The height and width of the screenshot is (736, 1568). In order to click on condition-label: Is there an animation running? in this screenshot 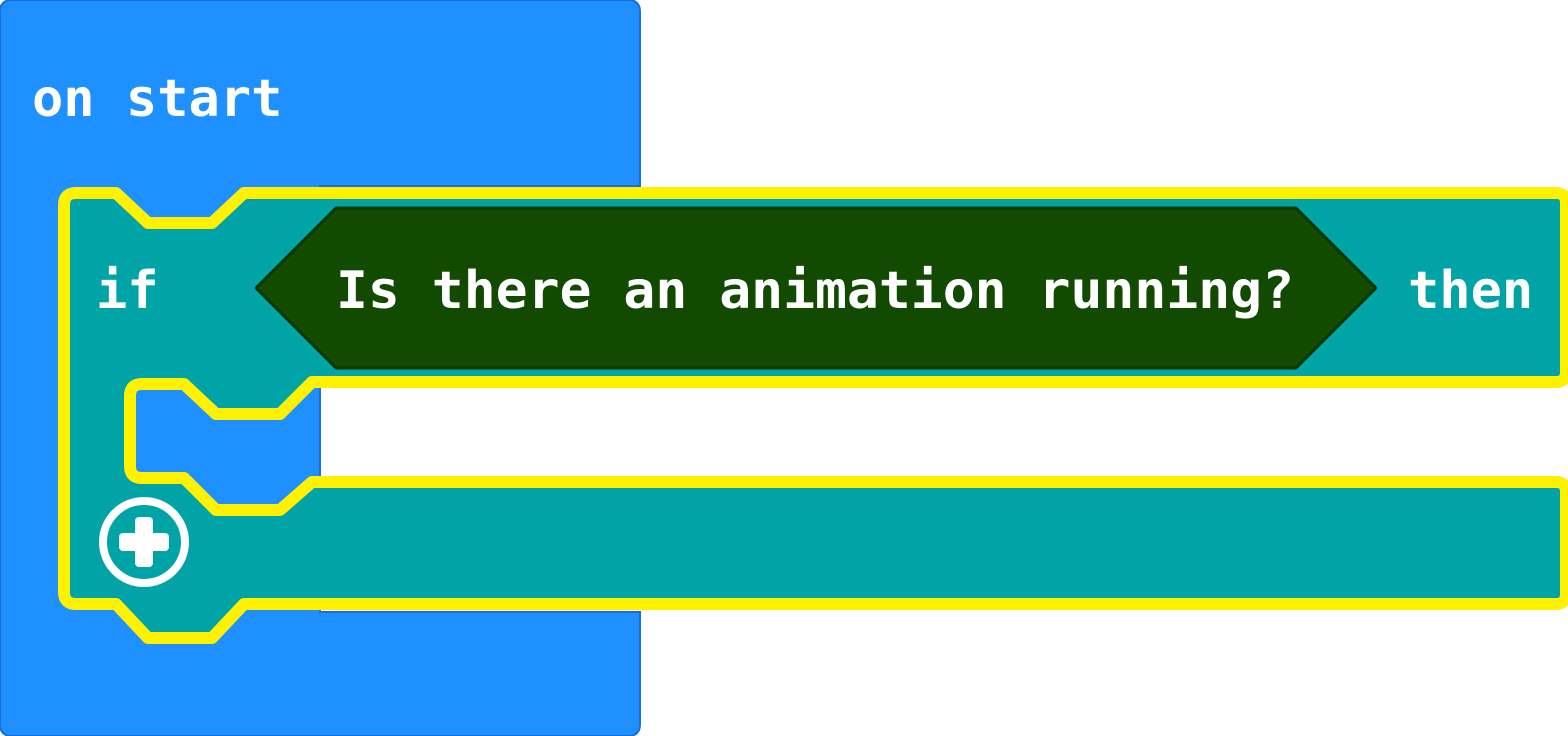, I will do `click(815, 291)`.